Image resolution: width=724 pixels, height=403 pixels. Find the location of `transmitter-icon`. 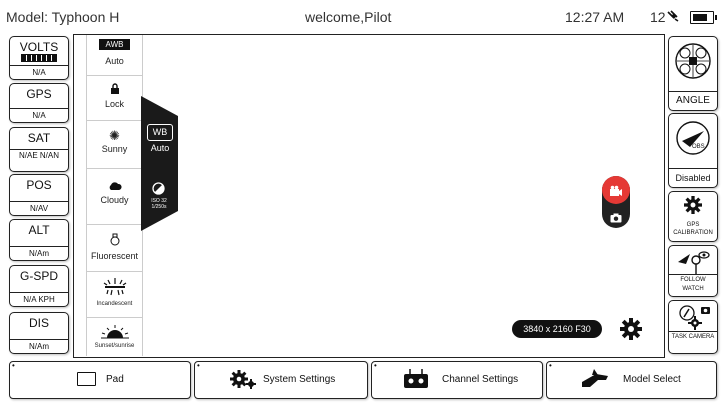

transmitter-icon is located at coordinates (416, 380).